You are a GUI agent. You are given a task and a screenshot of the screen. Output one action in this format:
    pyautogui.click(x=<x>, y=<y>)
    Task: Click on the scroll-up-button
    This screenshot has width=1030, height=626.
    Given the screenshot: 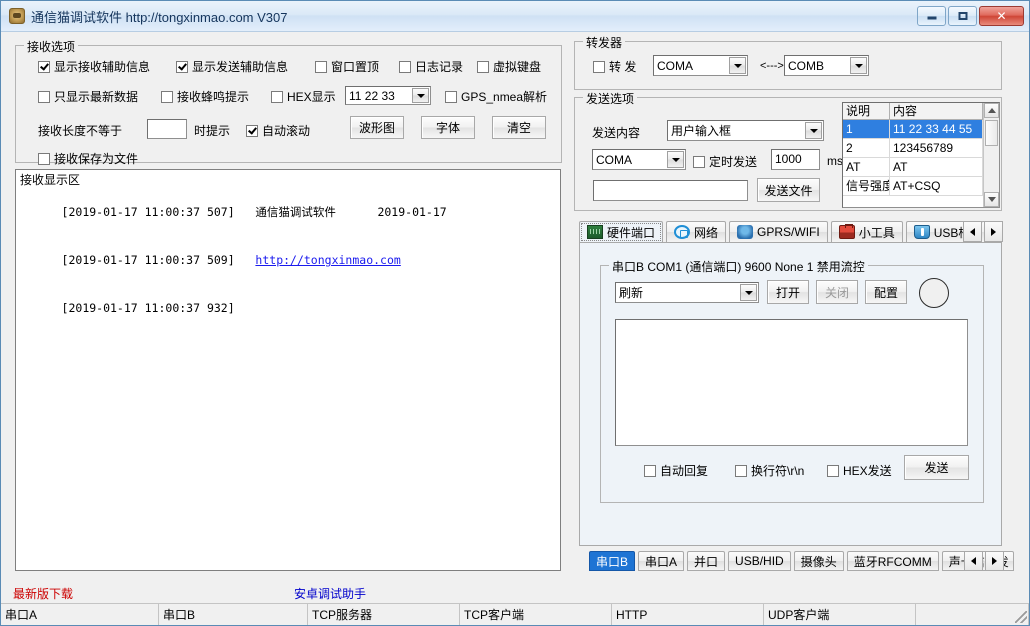 What is the action you would take?
    pyautogui.click(x=991, y=110)
    